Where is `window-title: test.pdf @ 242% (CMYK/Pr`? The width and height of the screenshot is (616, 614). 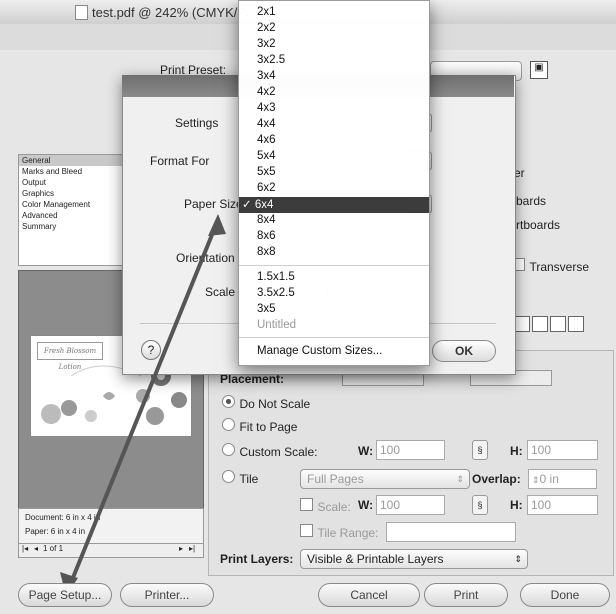 window-title: test.pdf @ 242% (CMYK/Pr is located at coordinates (171, 12).